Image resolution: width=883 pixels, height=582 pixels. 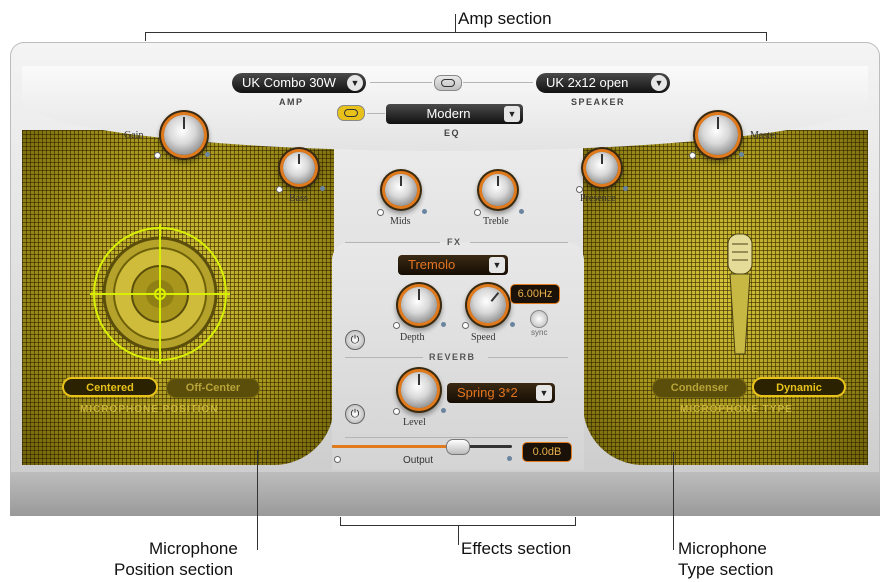 I want to click on output-min-dot, so click(x=337, y=459).